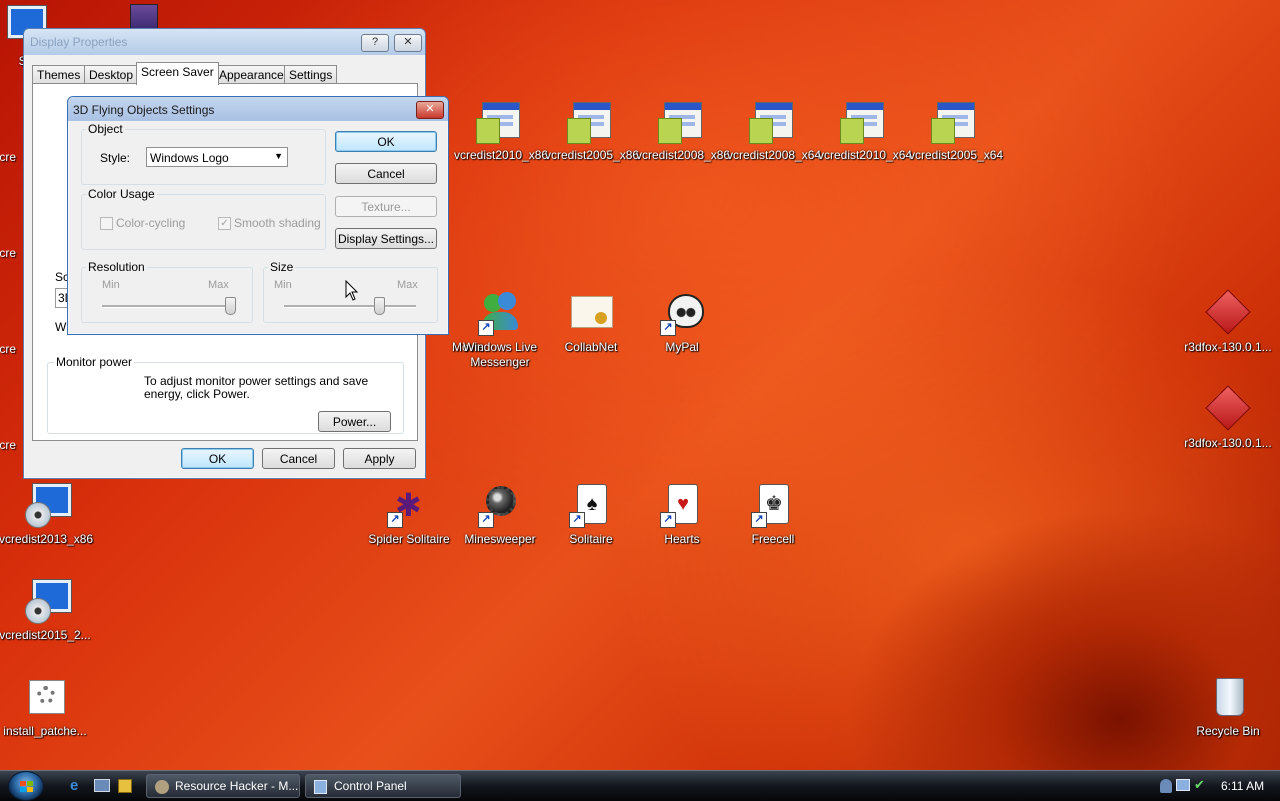 The image size is (1280, 801). I want to click on media-player-icon, so click(125, 786).